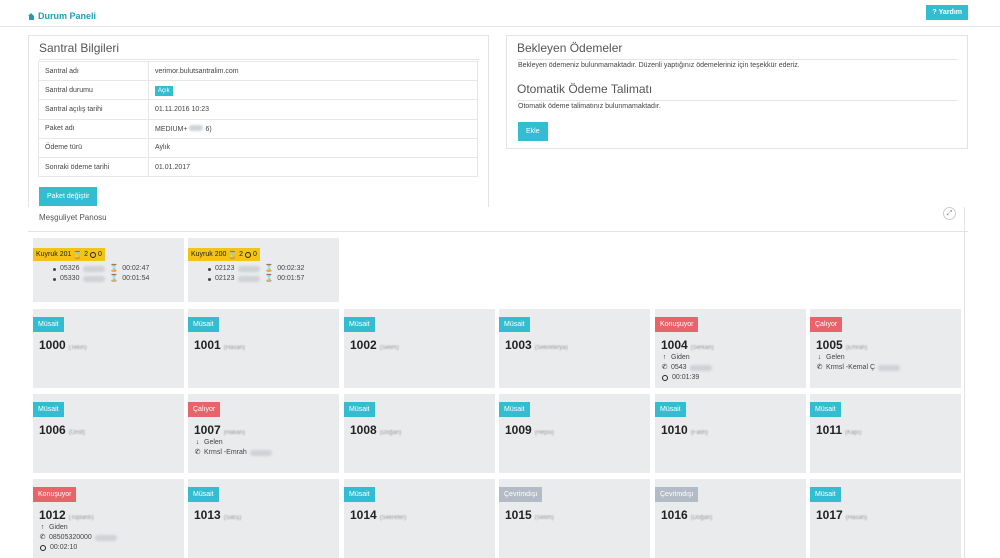  I want to click on info-key: Ödeme türü, so click(93, 147).